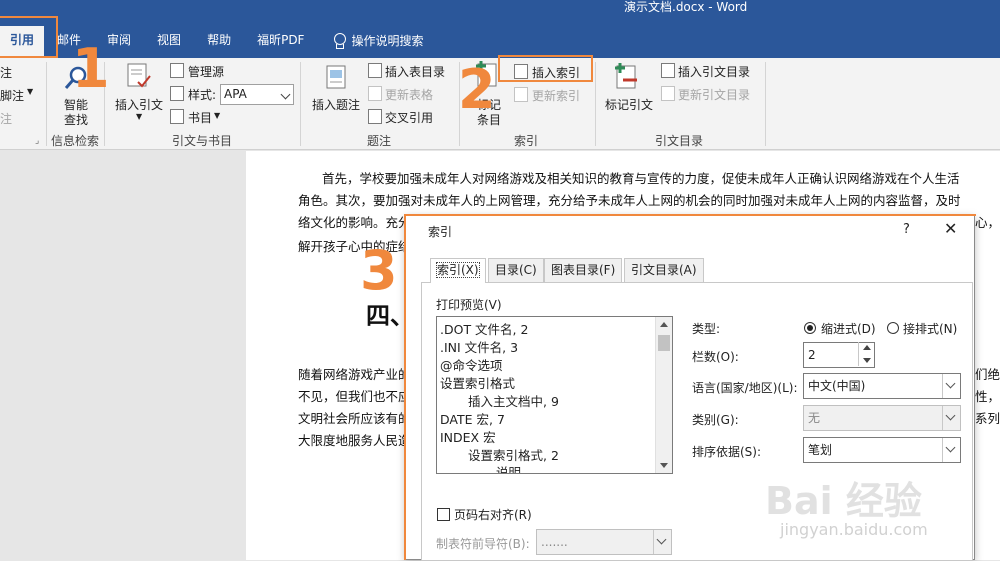 The height and width of the screenshot is (561, 1000). I want to click on footnote-partial-3: 注, so click(6, 118).